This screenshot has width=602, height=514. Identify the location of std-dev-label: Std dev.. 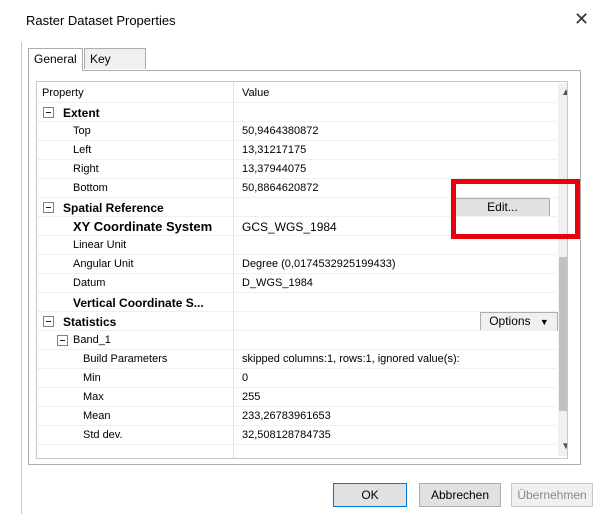
(103, 435).